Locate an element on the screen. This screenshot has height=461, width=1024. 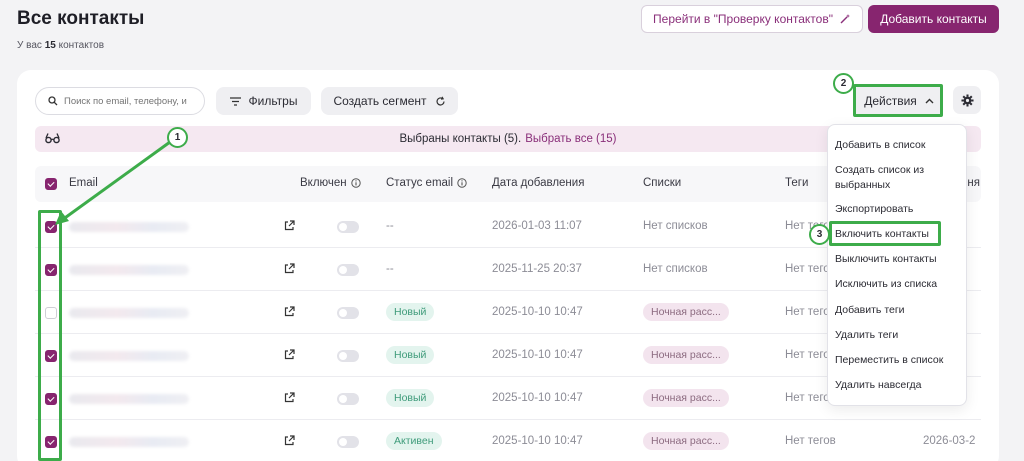
step-2-marker: 2 is located at coordinates (843, 83).